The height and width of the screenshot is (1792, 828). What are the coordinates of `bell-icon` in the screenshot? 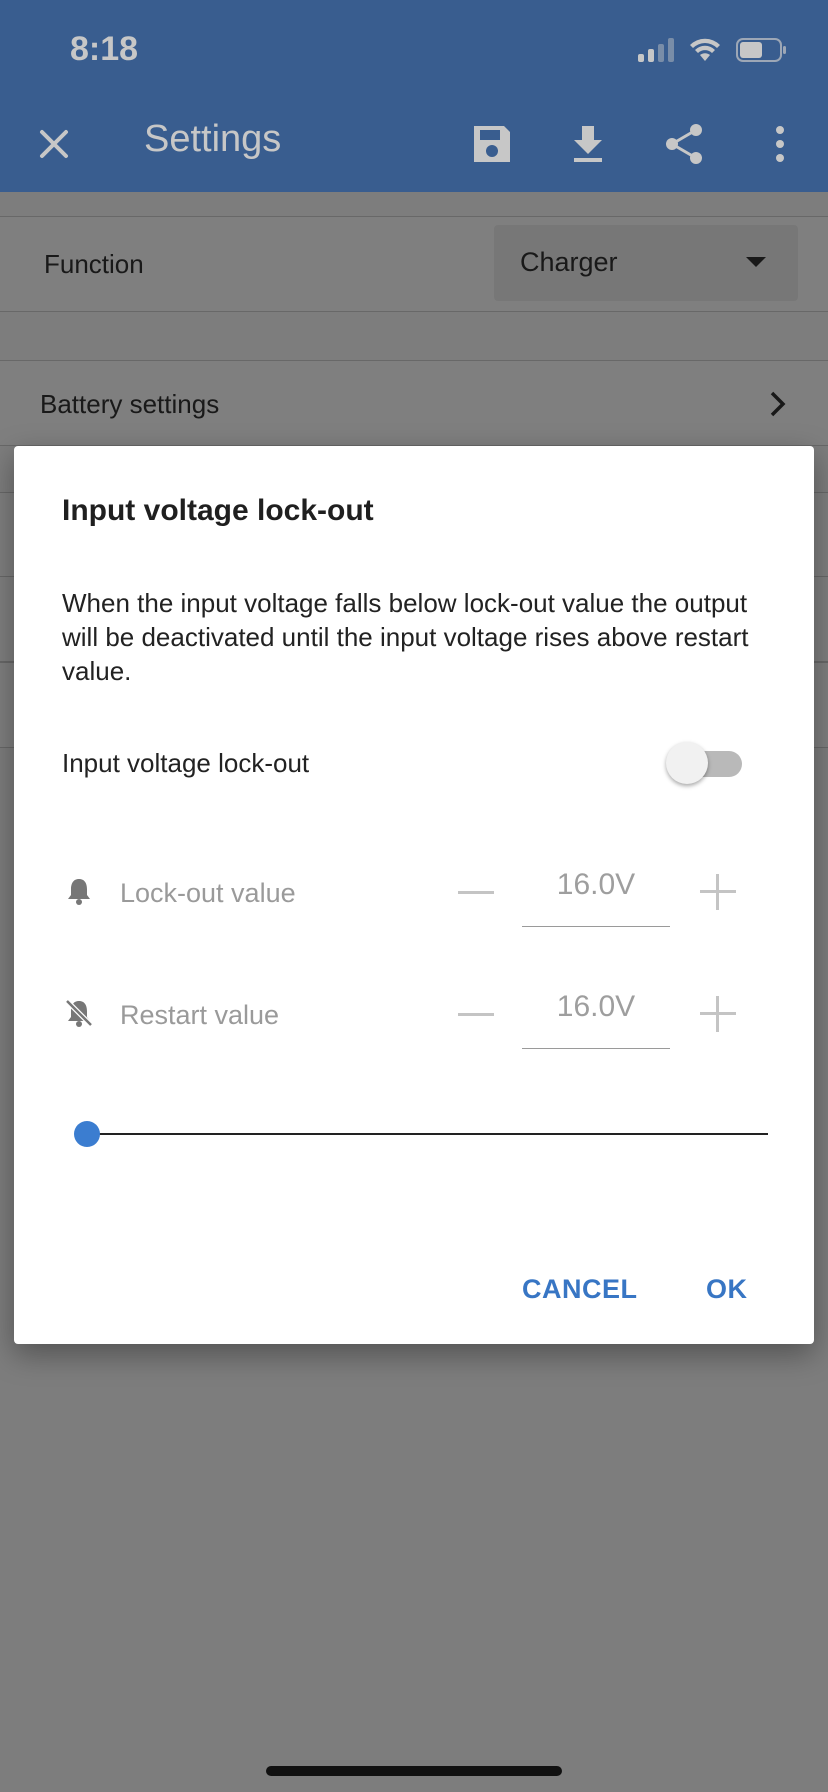 It's located at (79, 891).